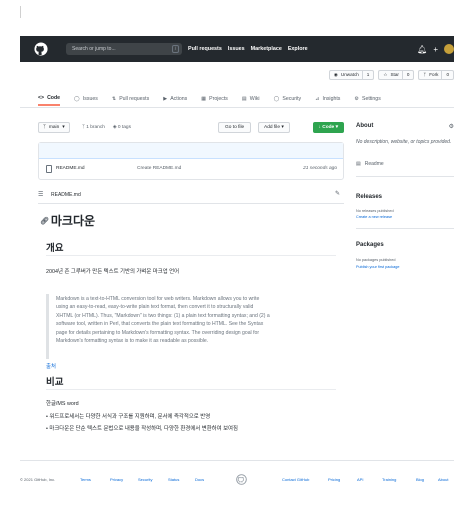  Describe the element at coordinates (266, 49) in the screenshot. I see `nav-marketplace: Marketplace` at that location.